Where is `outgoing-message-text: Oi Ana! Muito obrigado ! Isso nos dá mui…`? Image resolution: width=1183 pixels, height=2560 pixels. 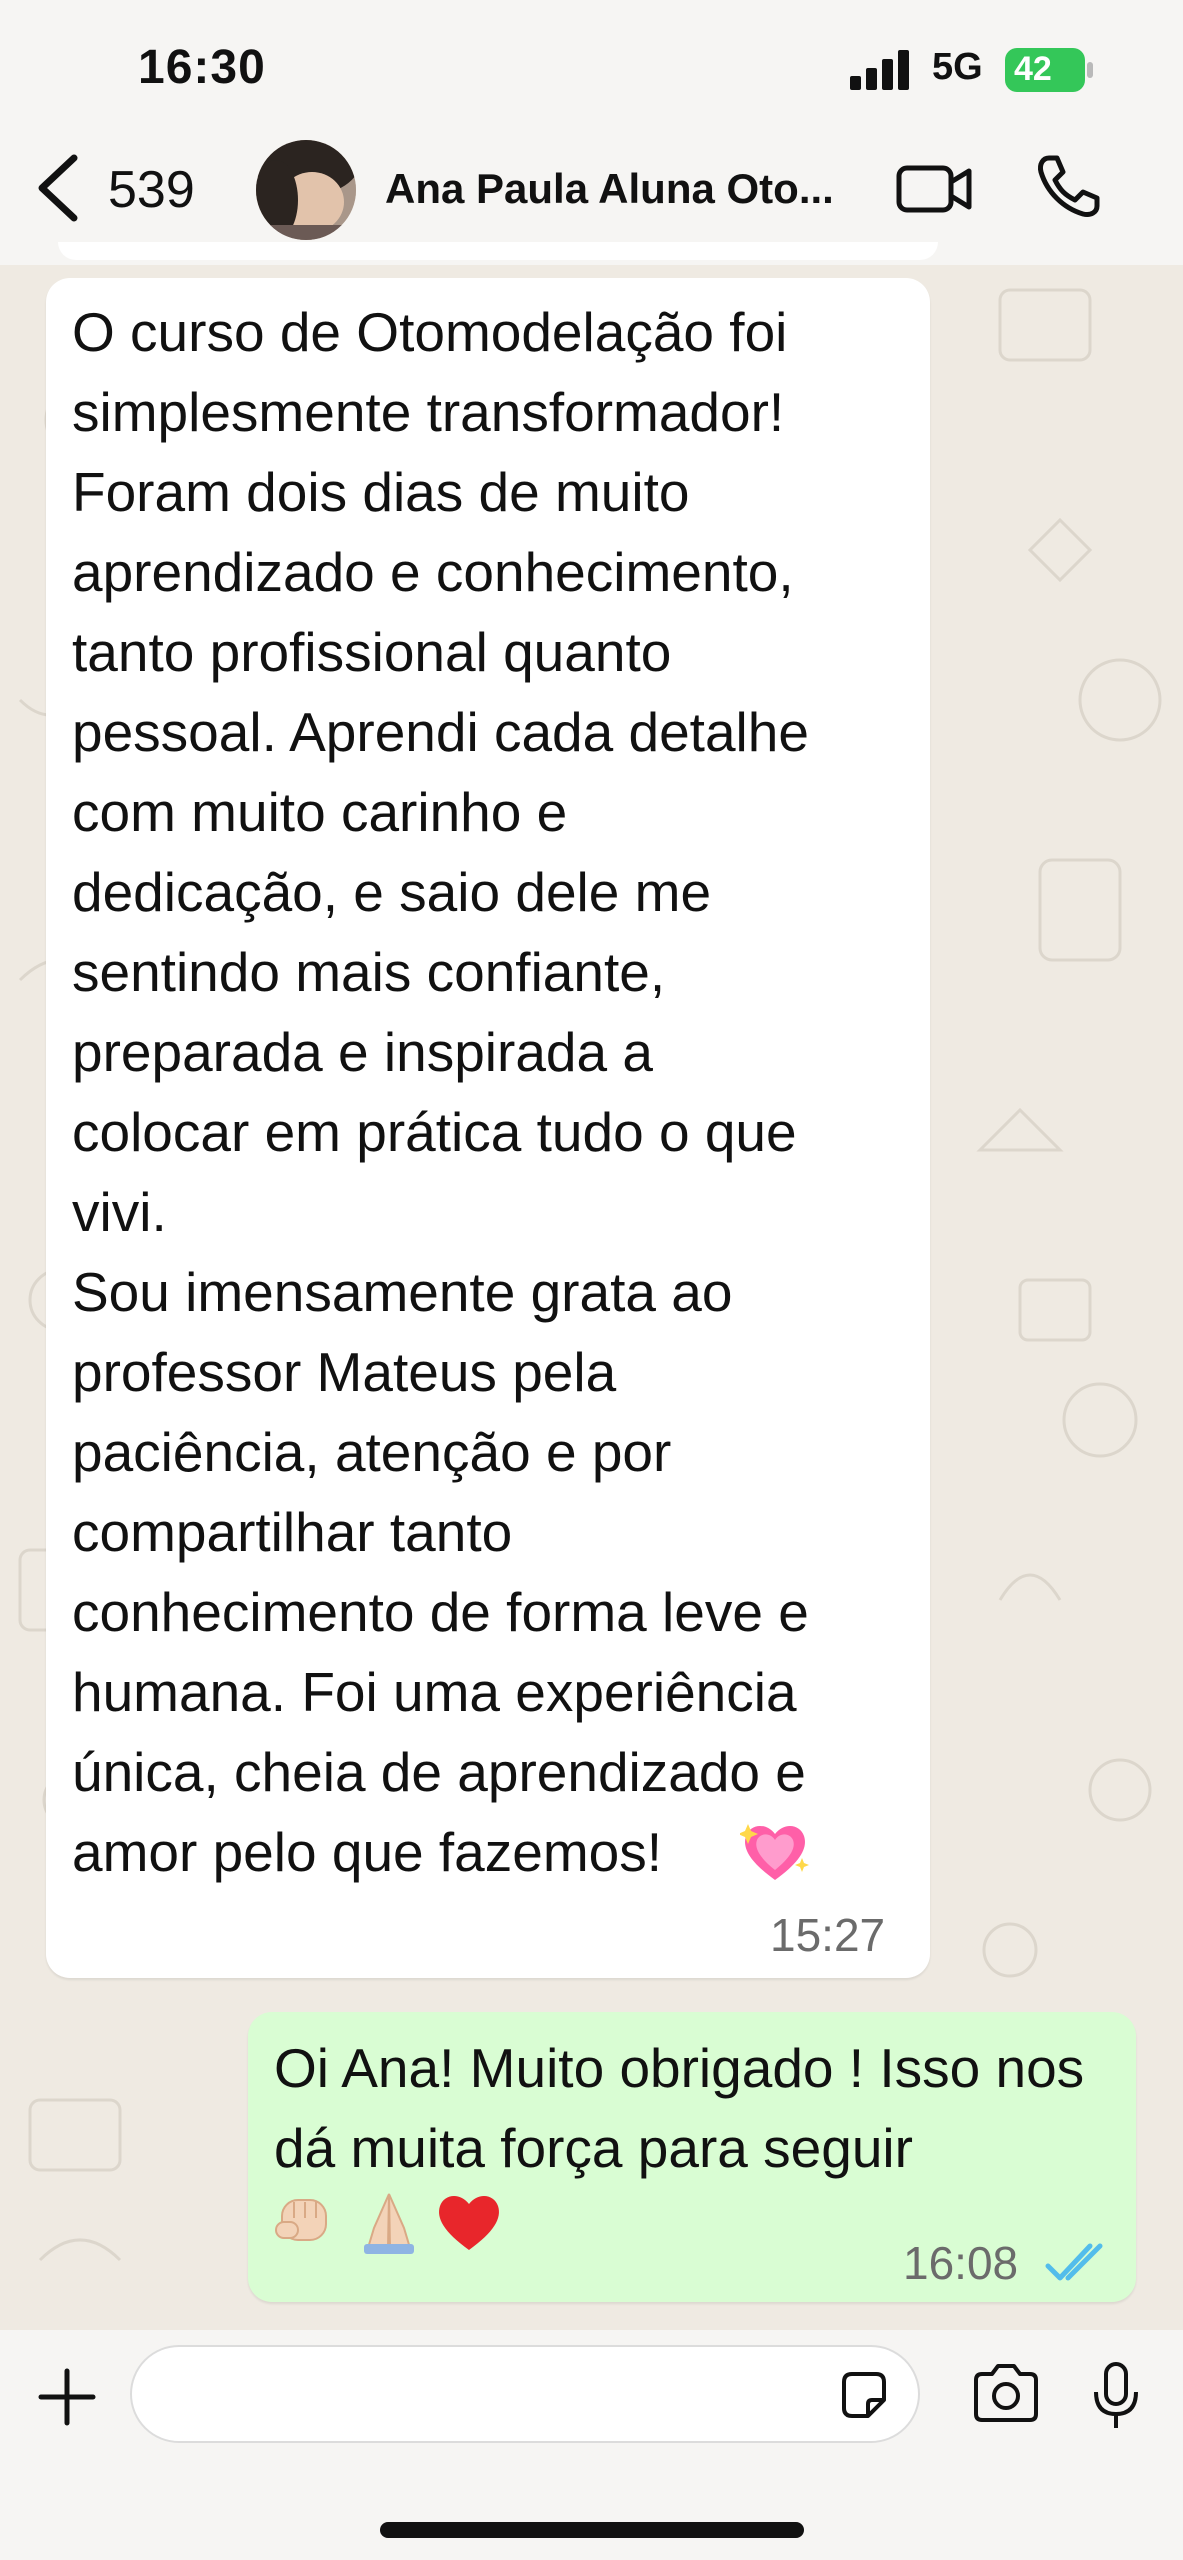
outgoing-message-text: Oi Ana! Muito obrigado ! Isso nos dá mui… is located at coordinates (679, 2108).